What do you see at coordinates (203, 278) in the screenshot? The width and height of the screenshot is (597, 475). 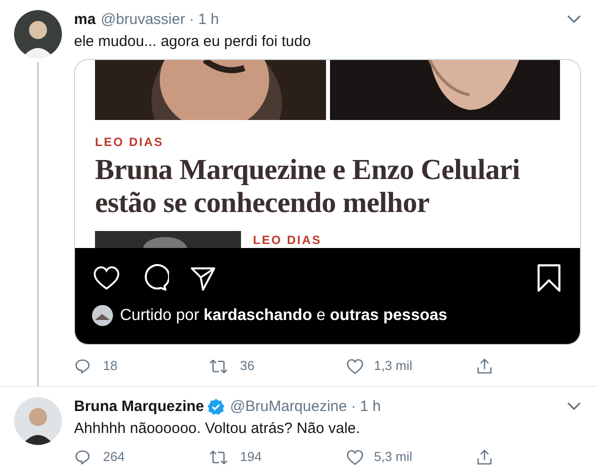 I see `send-icon` at bounding box center [203, 278].